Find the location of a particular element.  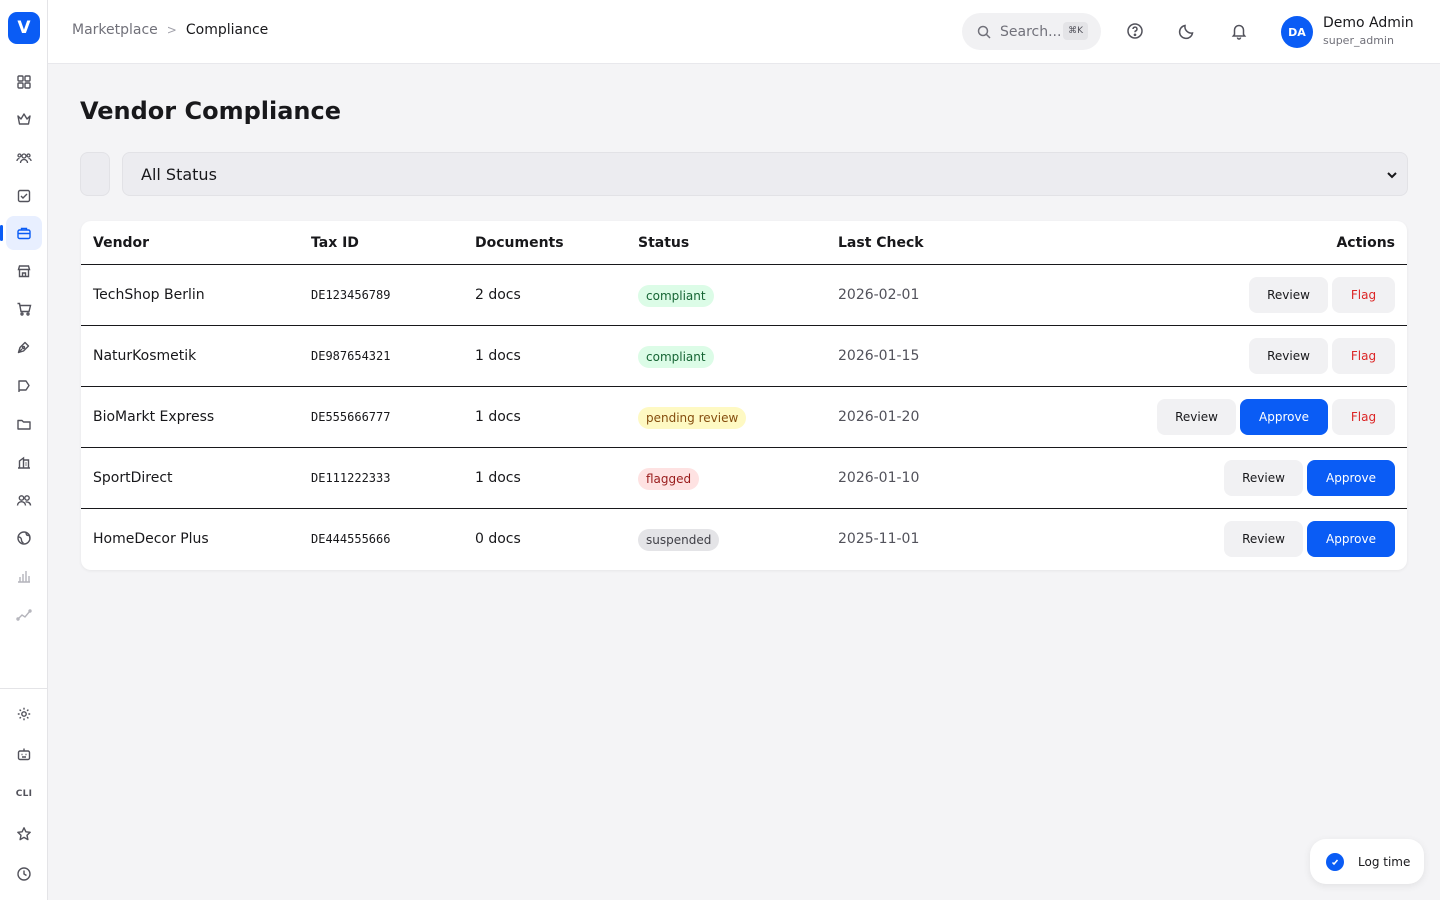

clock-icon is located at coordinates (24, 874).